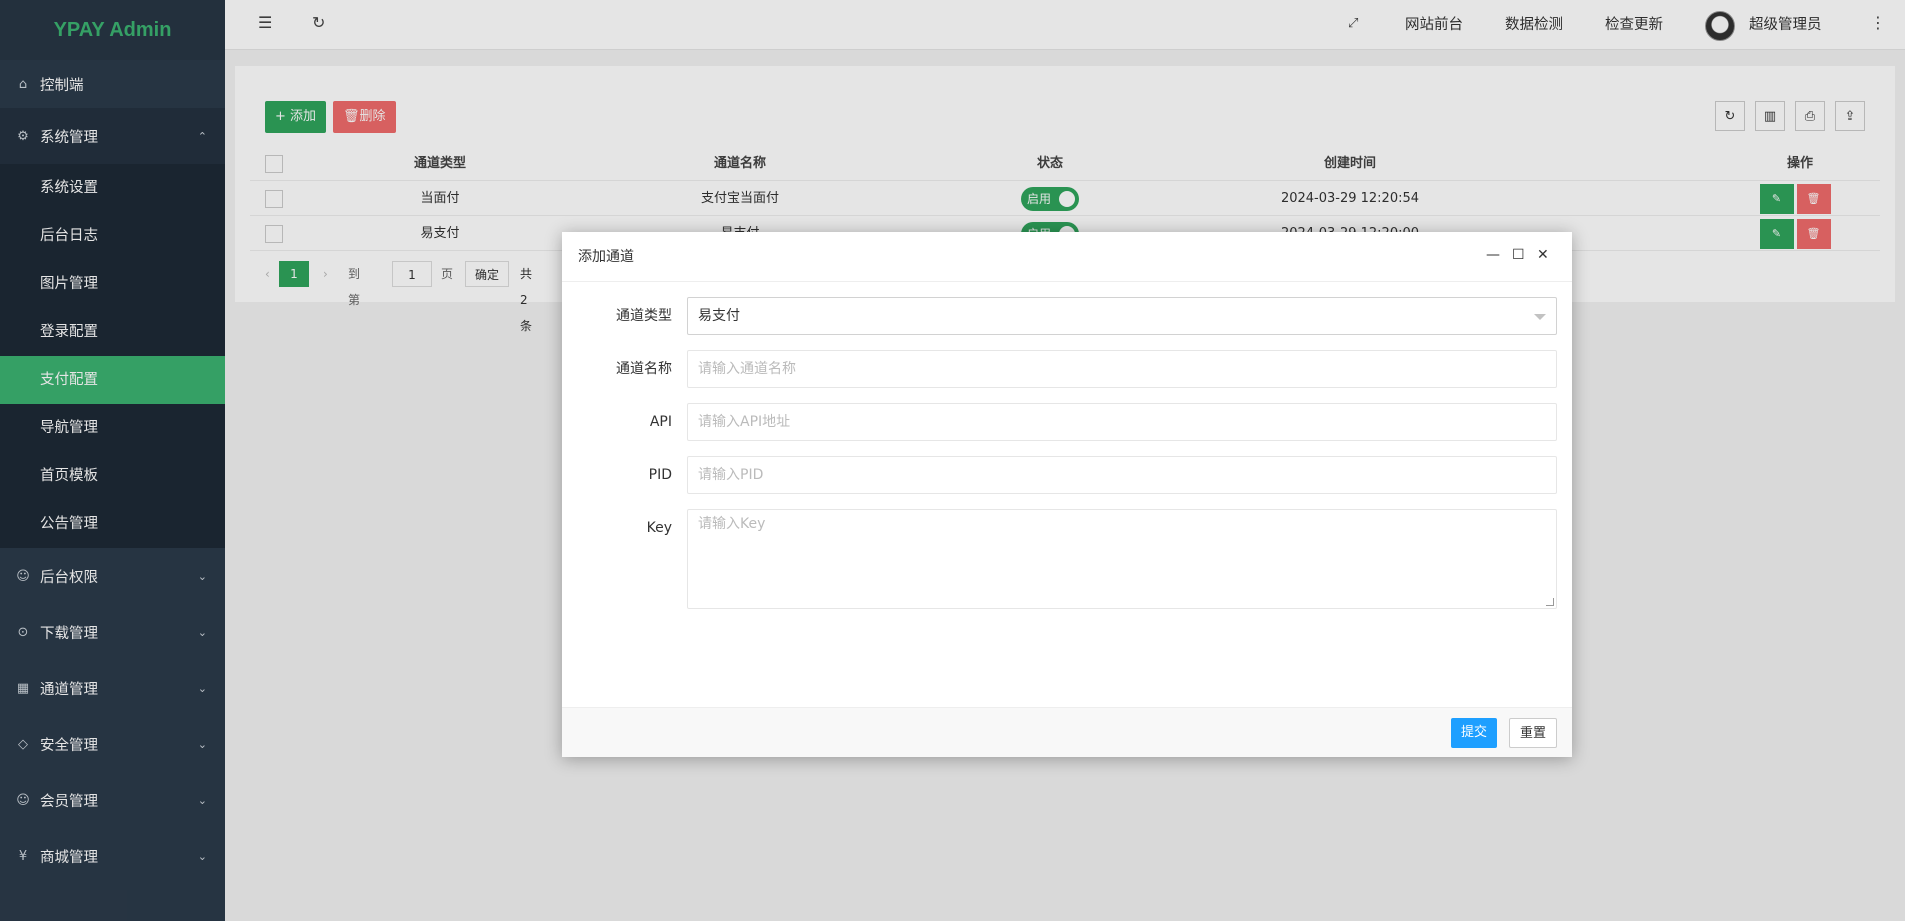  What do you see at coordinates (644, 369) in the screenshot?
I see `label-name: 通道名称` at bounding box center [644, 369].